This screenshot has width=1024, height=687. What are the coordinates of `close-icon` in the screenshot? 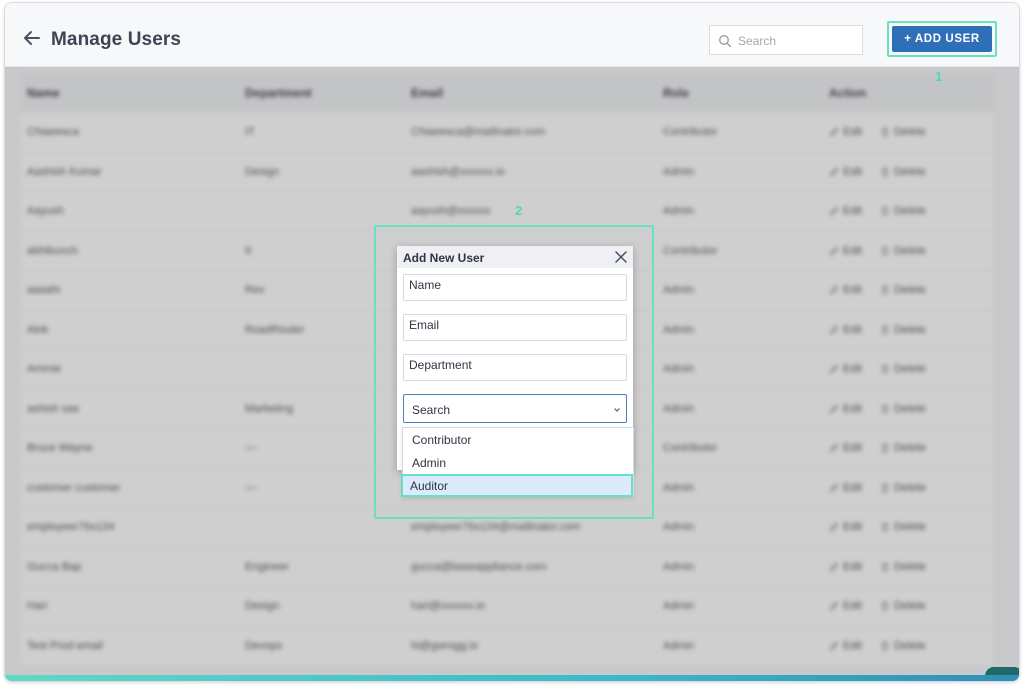 It's located at (621, 257).